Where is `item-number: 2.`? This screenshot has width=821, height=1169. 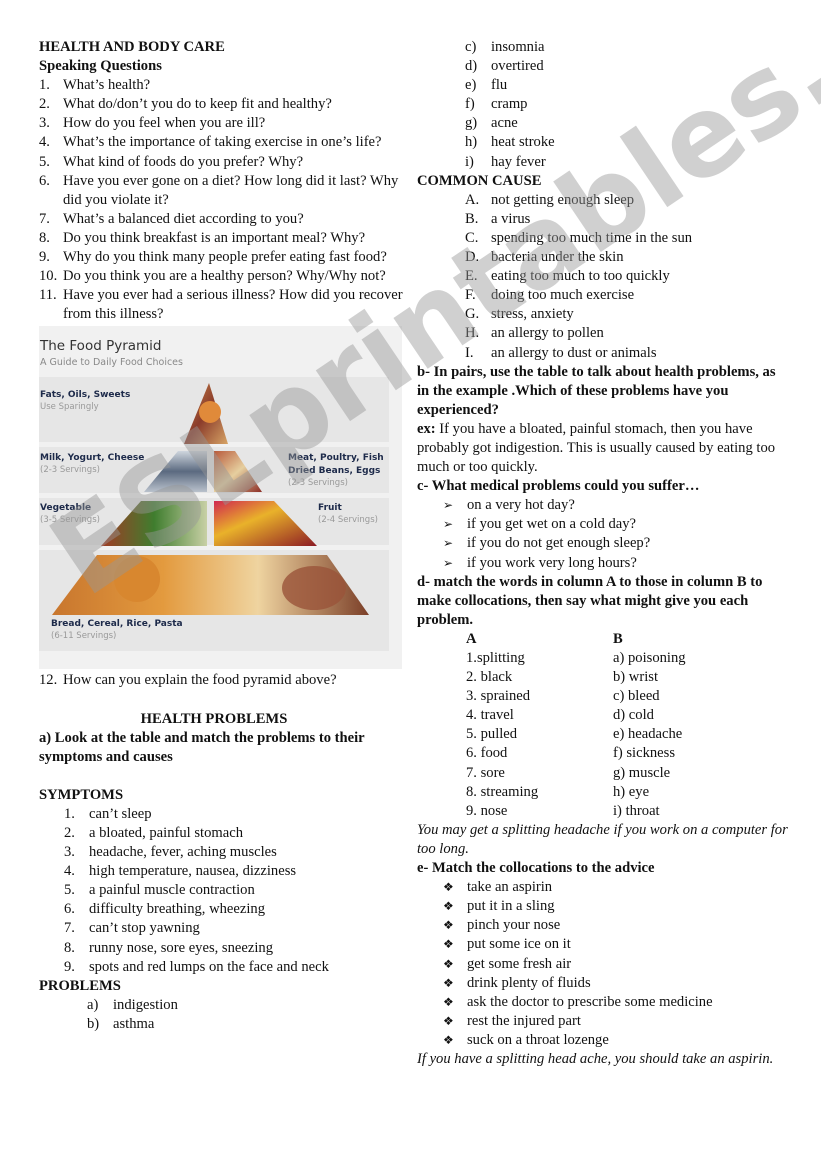
item-number: 2. is located at coordinates (69, 832).